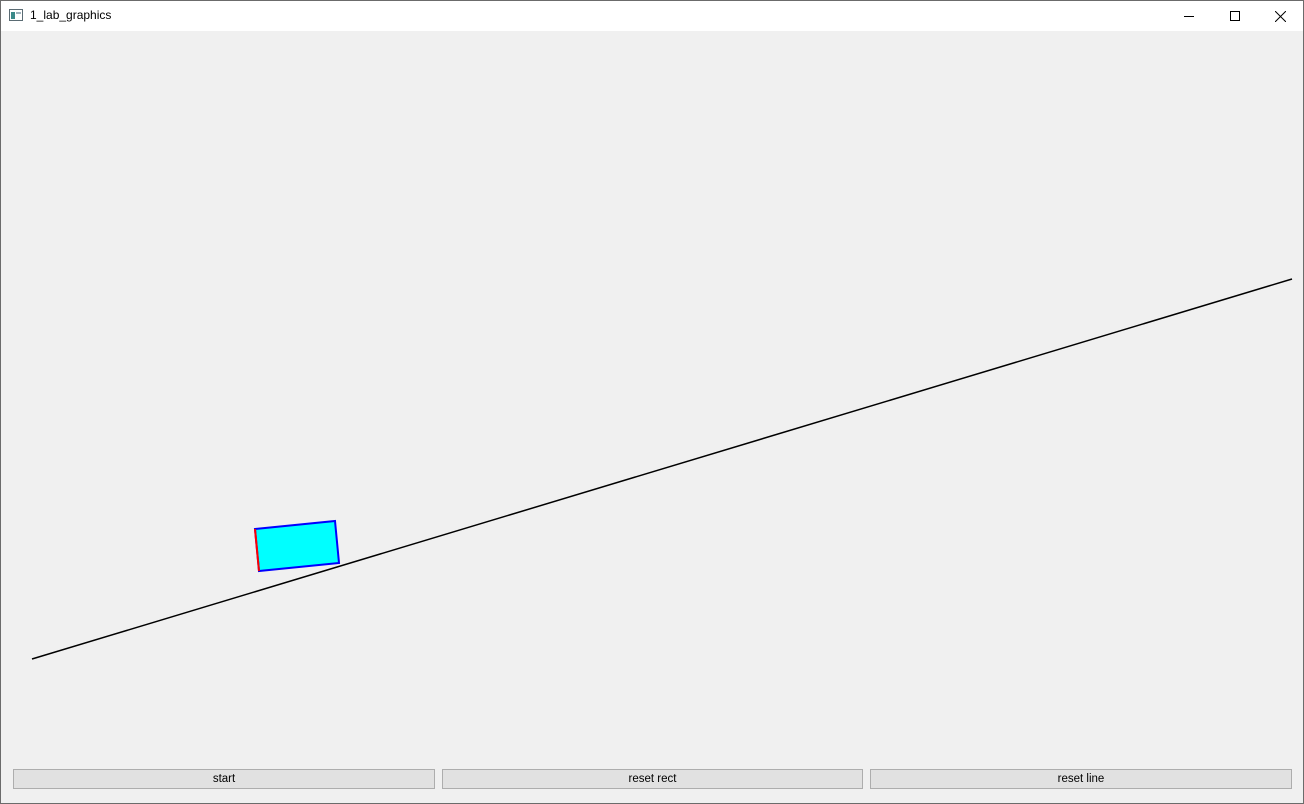 Image resolution: width=1304 pixels, height=804 pixels. What do you see at coordinates (1081, 779) in the screenshot?
I see `reset-line-button: reset line` at bounding box center [1081, 779].